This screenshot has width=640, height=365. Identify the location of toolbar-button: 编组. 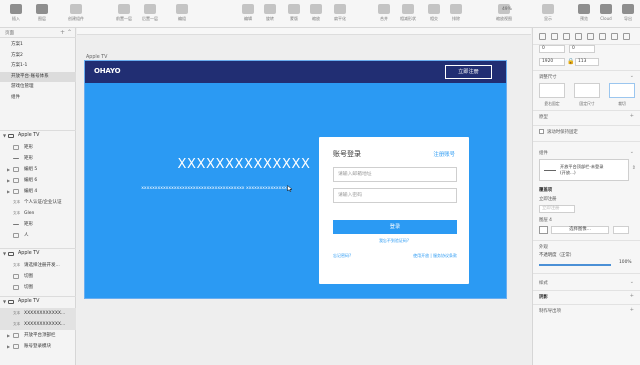
(182, 14).